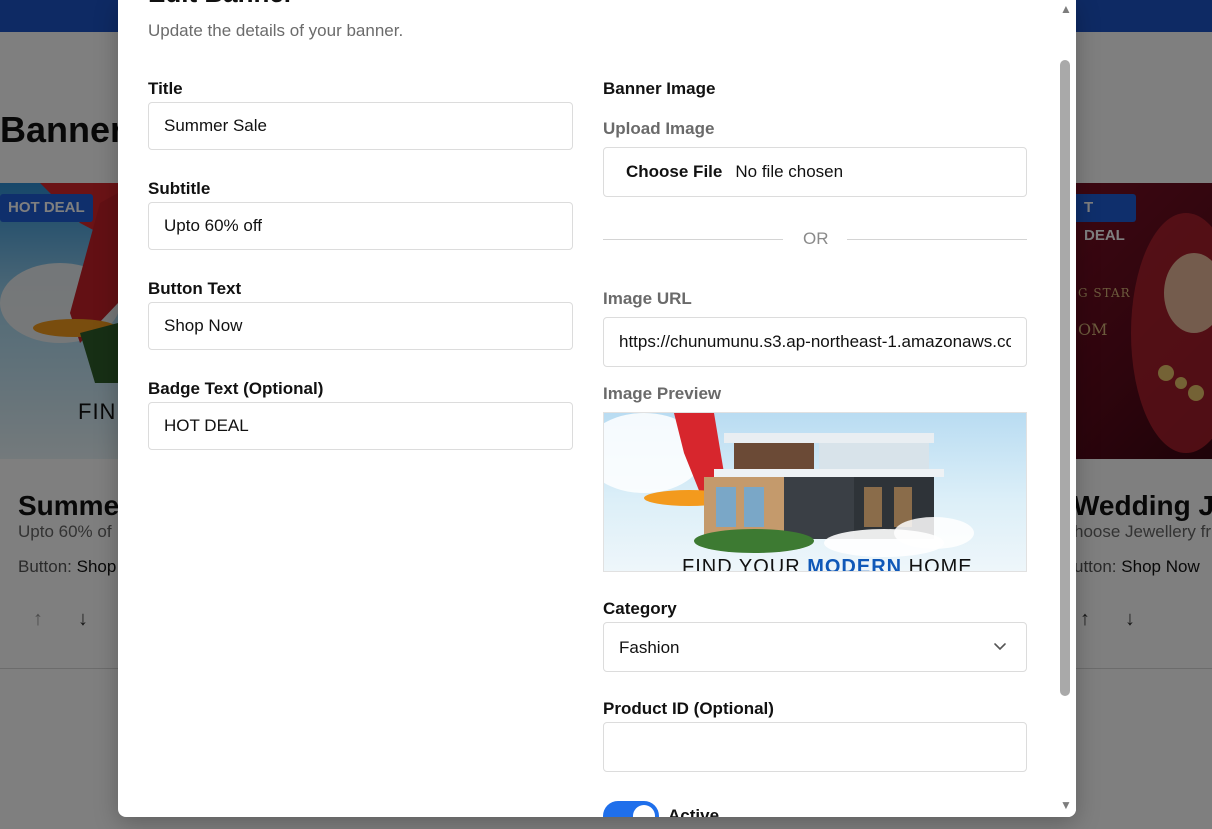  I want to click on dialog-scrollbar: ▲ ▼, so click(1066, 408).